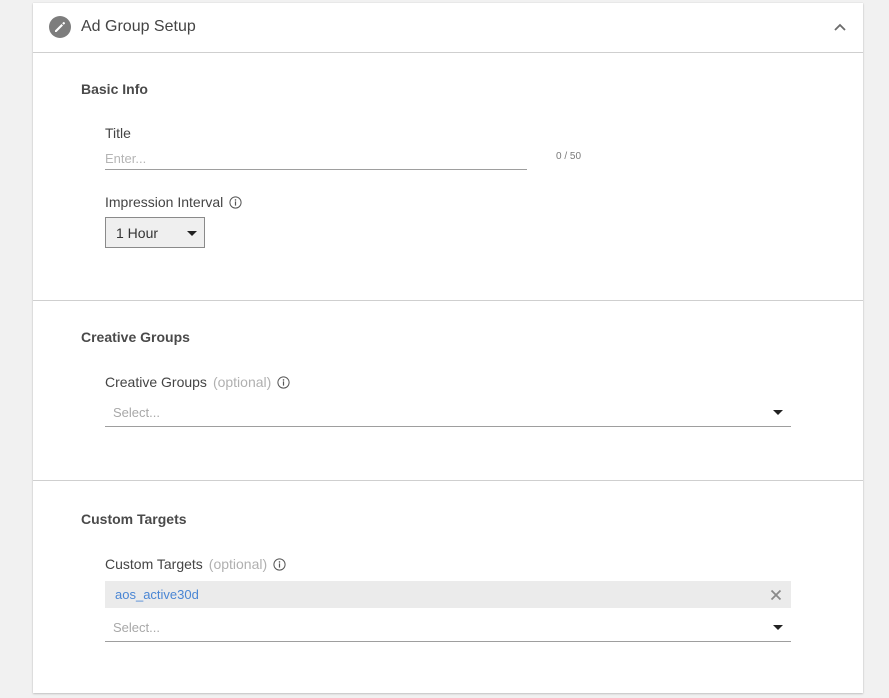  I want to click on title-input, so click(316, 158).